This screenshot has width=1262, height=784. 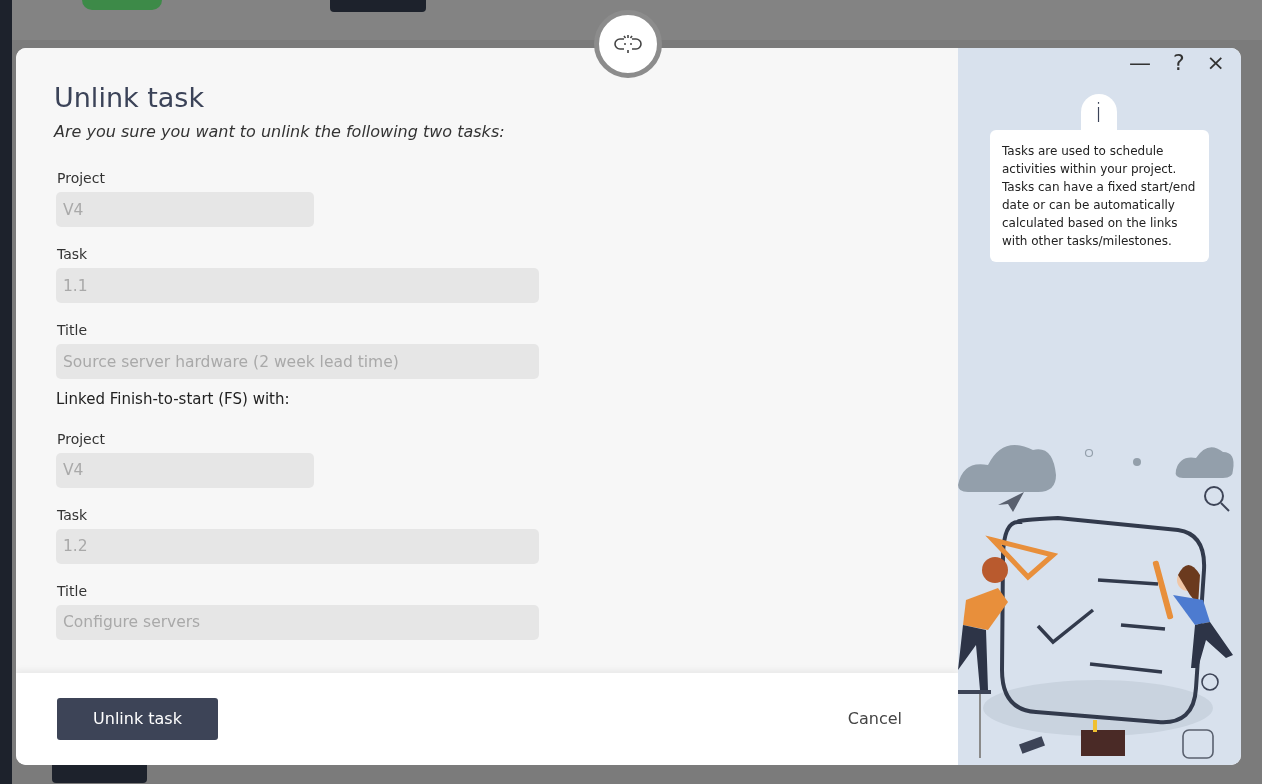 I want to click on dialog-subtitle: Are you sure you want to unlink the following two tasks:, so click(x=280, y=132).